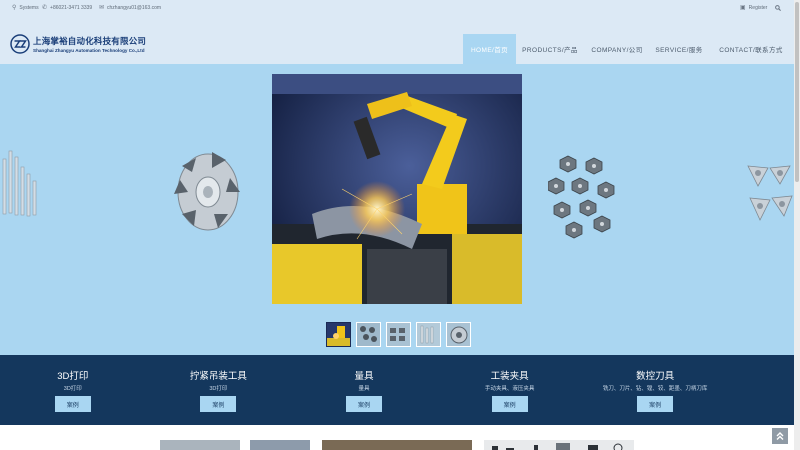 The height and width of the screenshot is (450, 800). What do you see at coordinates (363, 375) in the screenshot?
I see `category-title: 量具` at bounding box center [363, 375].